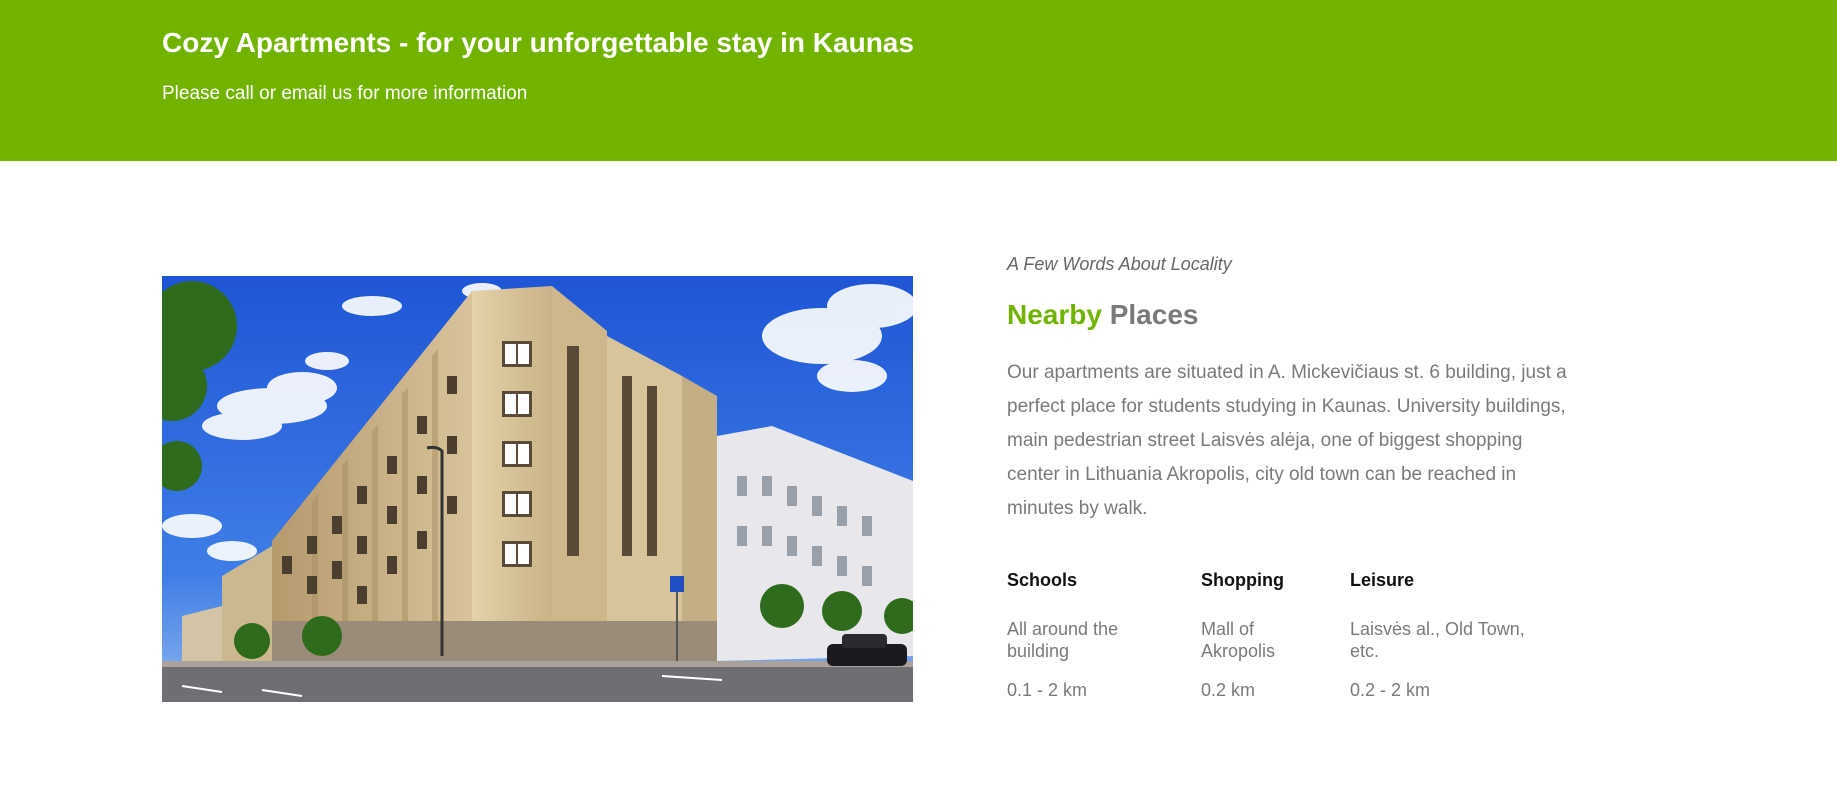  I want to click on category-heading: Shopping, so click(1242, 580).